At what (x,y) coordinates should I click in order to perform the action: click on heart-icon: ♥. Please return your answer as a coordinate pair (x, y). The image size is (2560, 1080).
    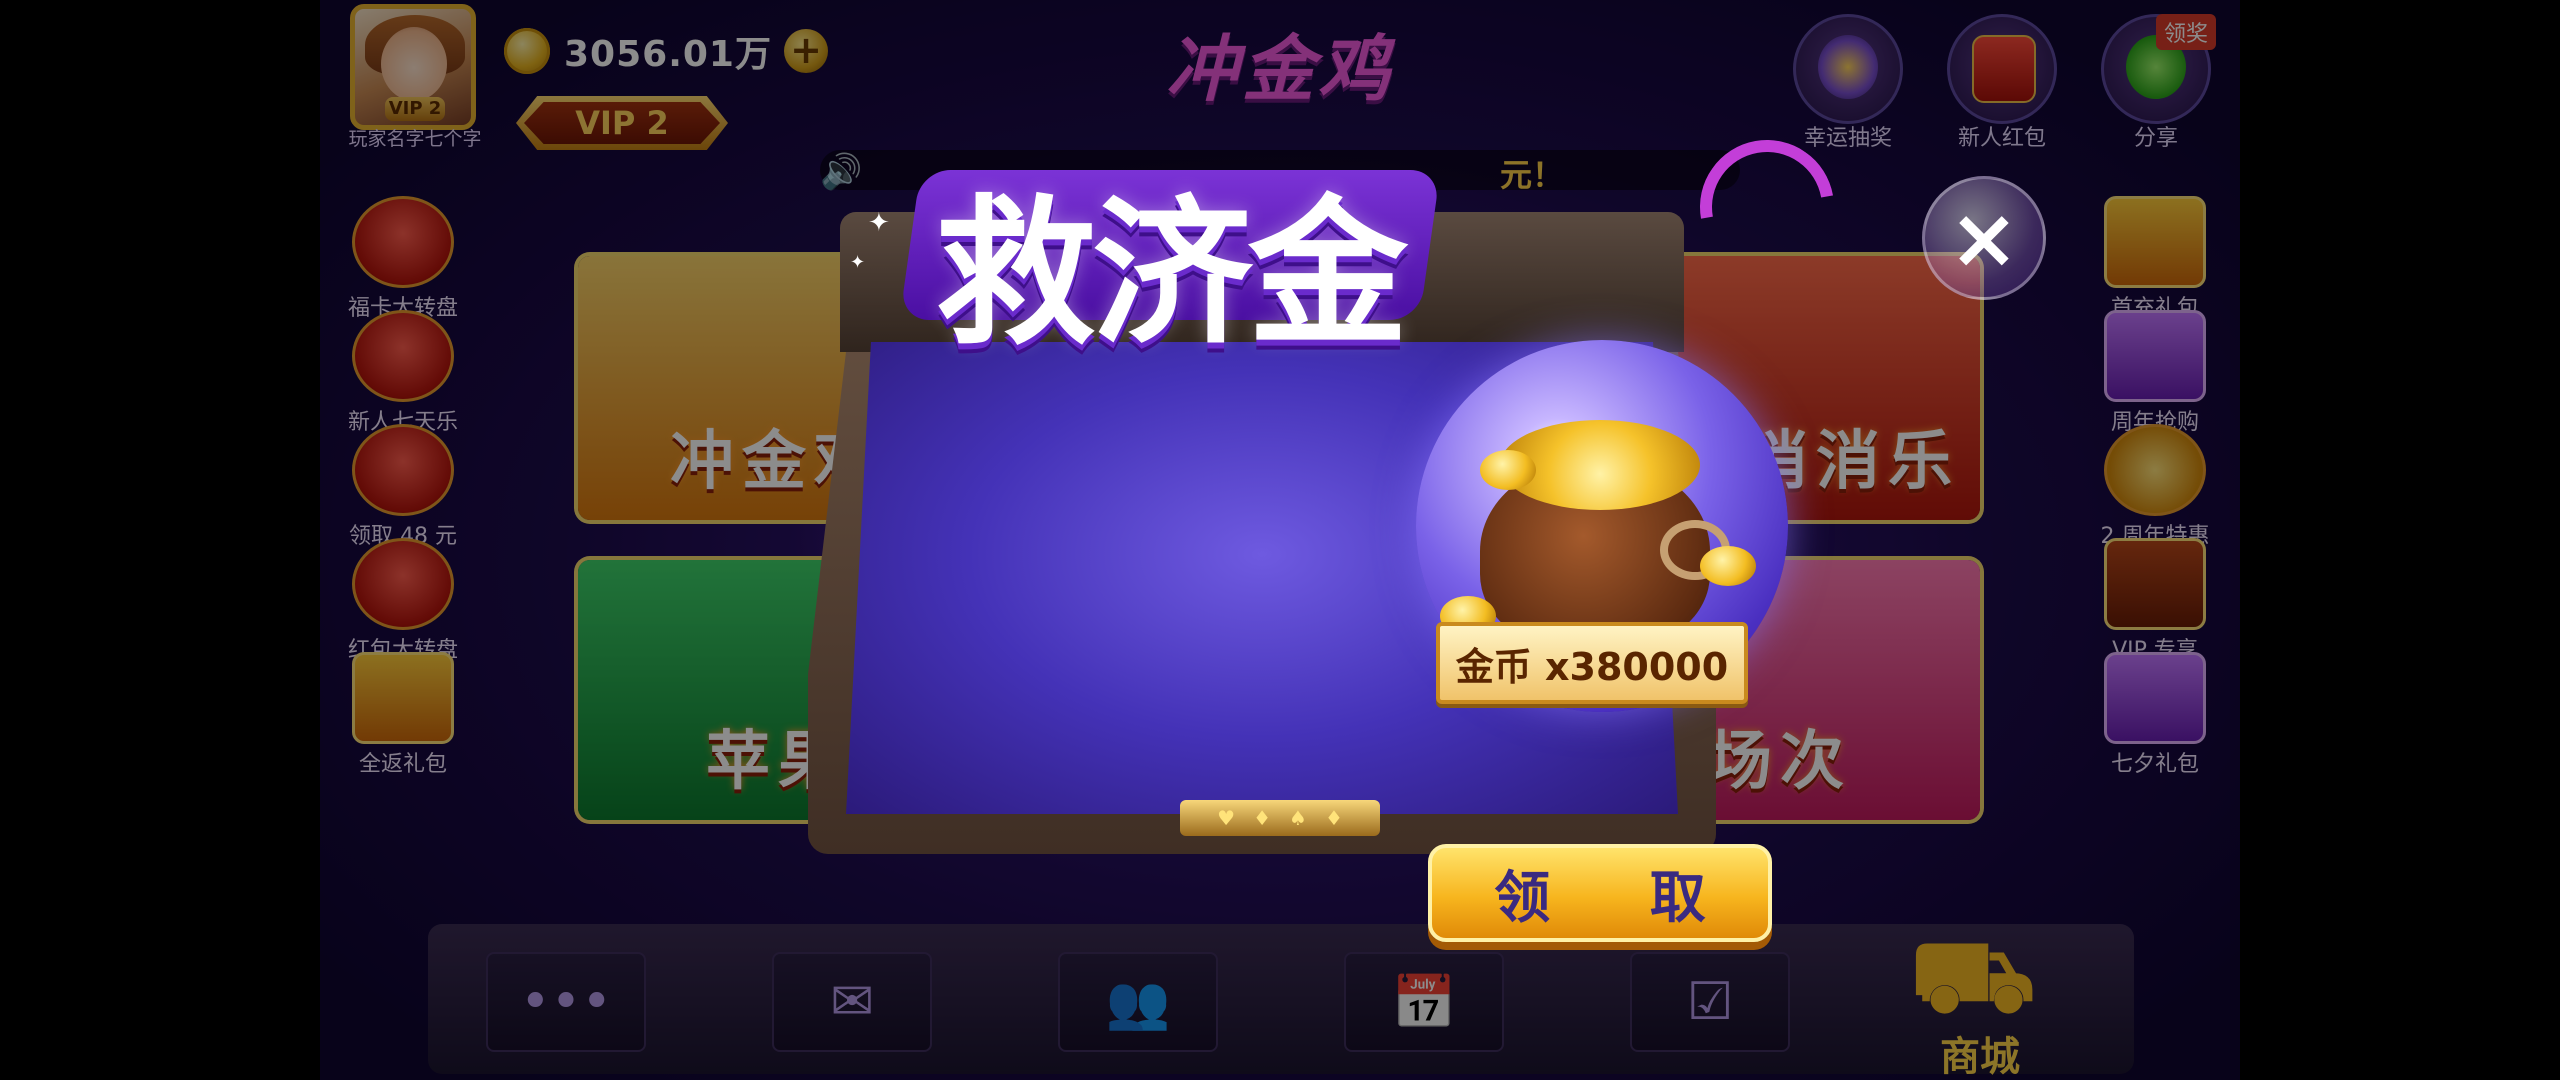
    Looking at the image, I should click on (1226, 818).